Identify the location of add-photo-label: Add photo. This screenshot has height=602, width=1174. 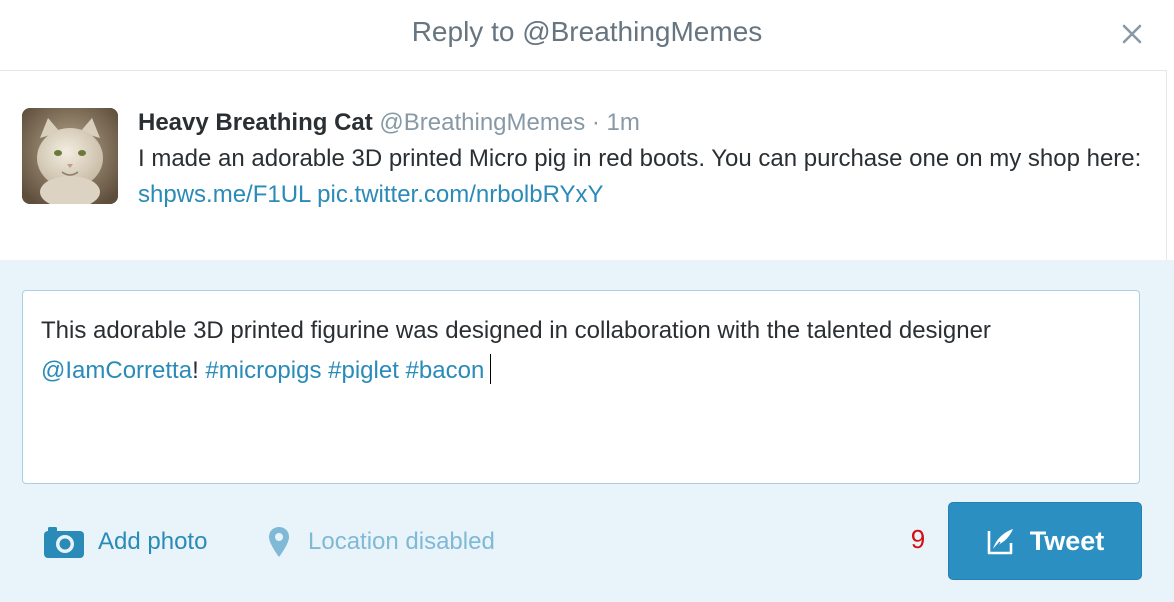
(153, 541).